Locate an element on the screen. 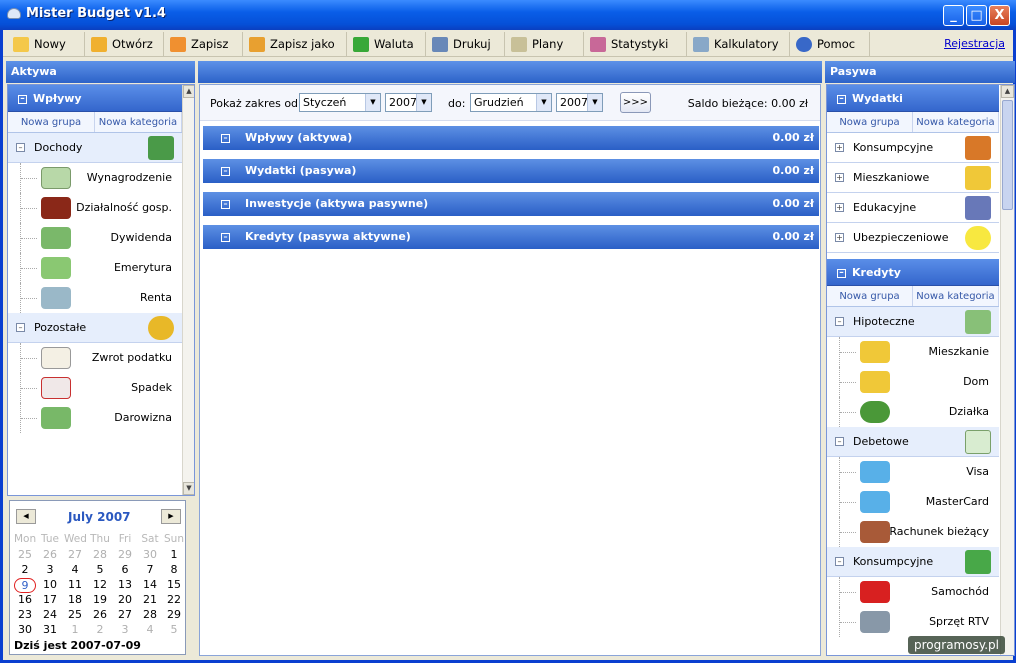  toolbar-stats-button: Statystyki is located at coordinates (635, 44).